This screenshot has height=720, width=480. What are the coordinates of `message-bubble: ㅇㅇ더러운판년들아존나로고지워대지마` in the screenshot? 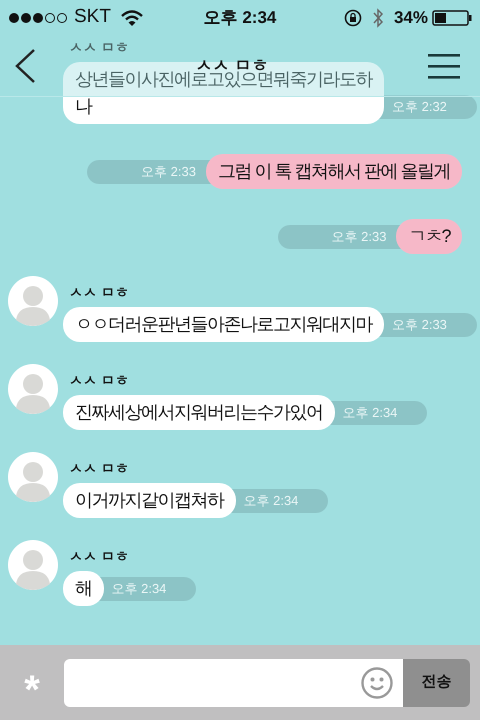 It's located at (223, 324).